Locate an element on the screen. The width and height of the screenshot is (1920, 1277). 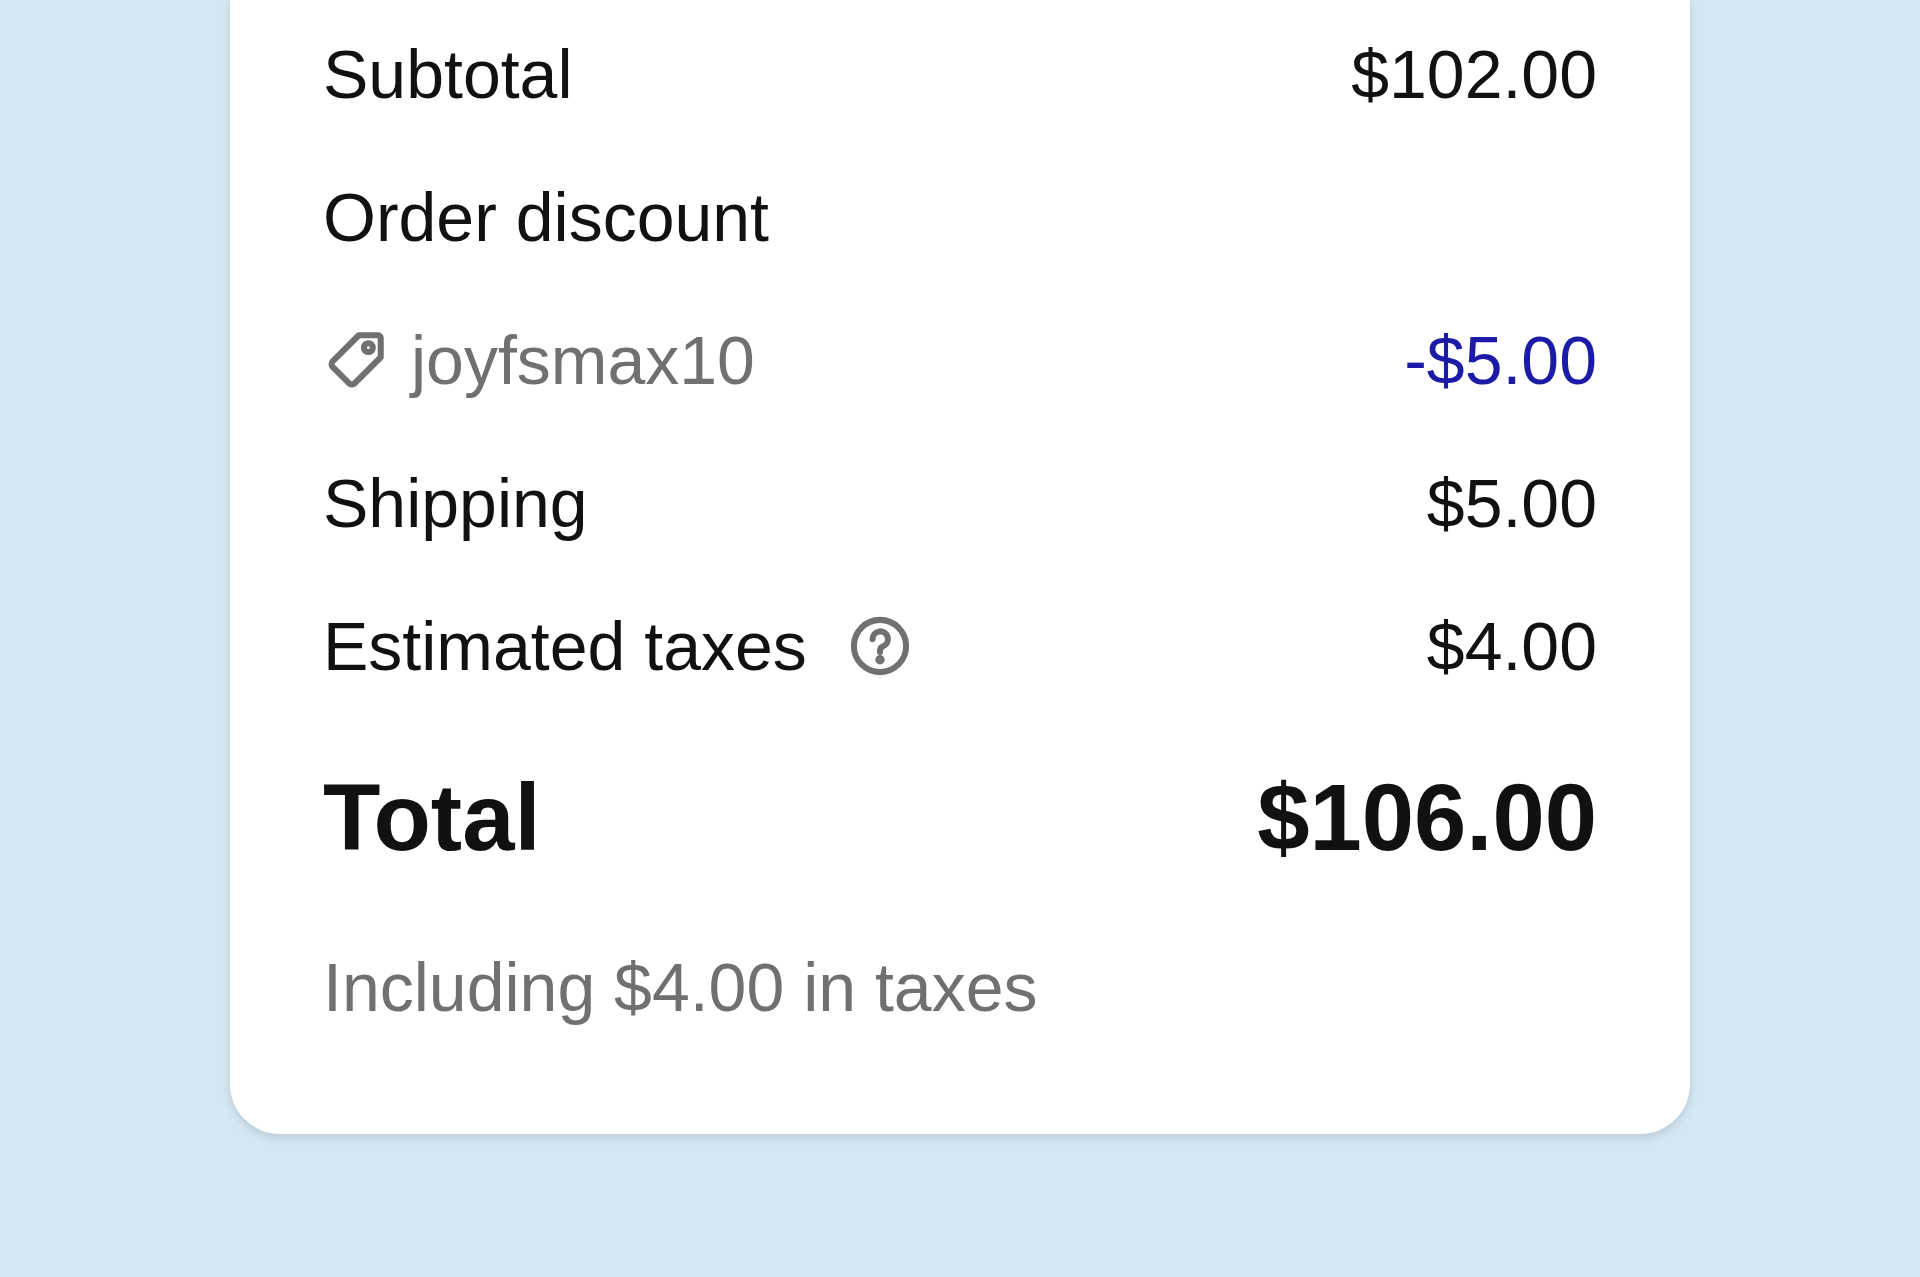
discount-code: joyfsmax10 is located at coordinates (583, 360).